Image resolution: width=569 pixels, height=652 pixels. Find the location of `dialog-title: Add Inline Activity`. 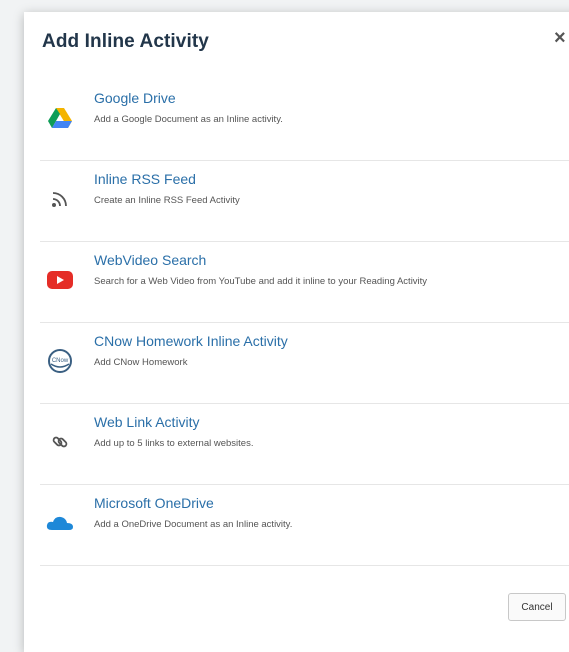

dialog-title: Add Inline Activity is located at coordinates (125, 41).